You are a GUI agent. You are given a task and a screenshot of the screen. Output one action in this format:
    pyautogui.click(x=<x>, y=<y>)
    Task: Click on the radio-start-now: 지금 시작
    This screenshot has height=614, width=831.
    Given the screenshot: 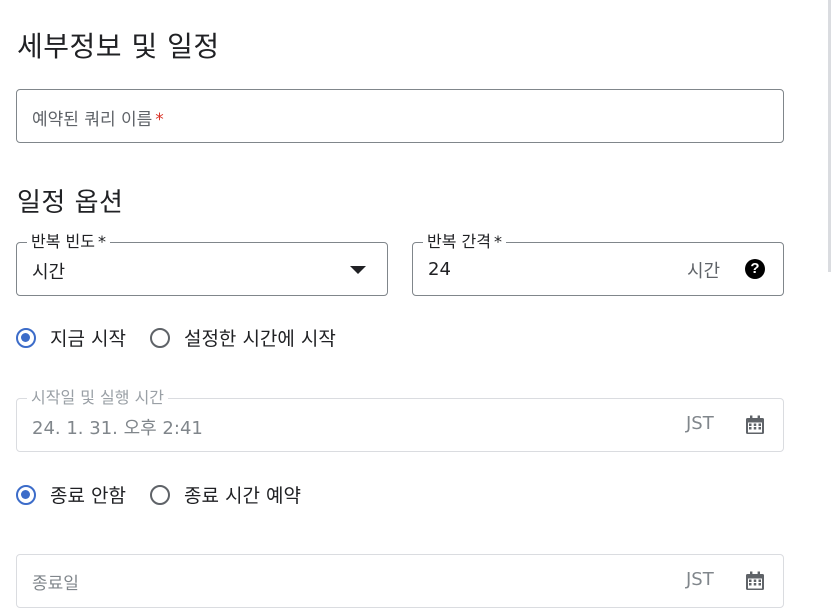 What is the action you would take?
    pyautogui.click(x=71, y=337)
    